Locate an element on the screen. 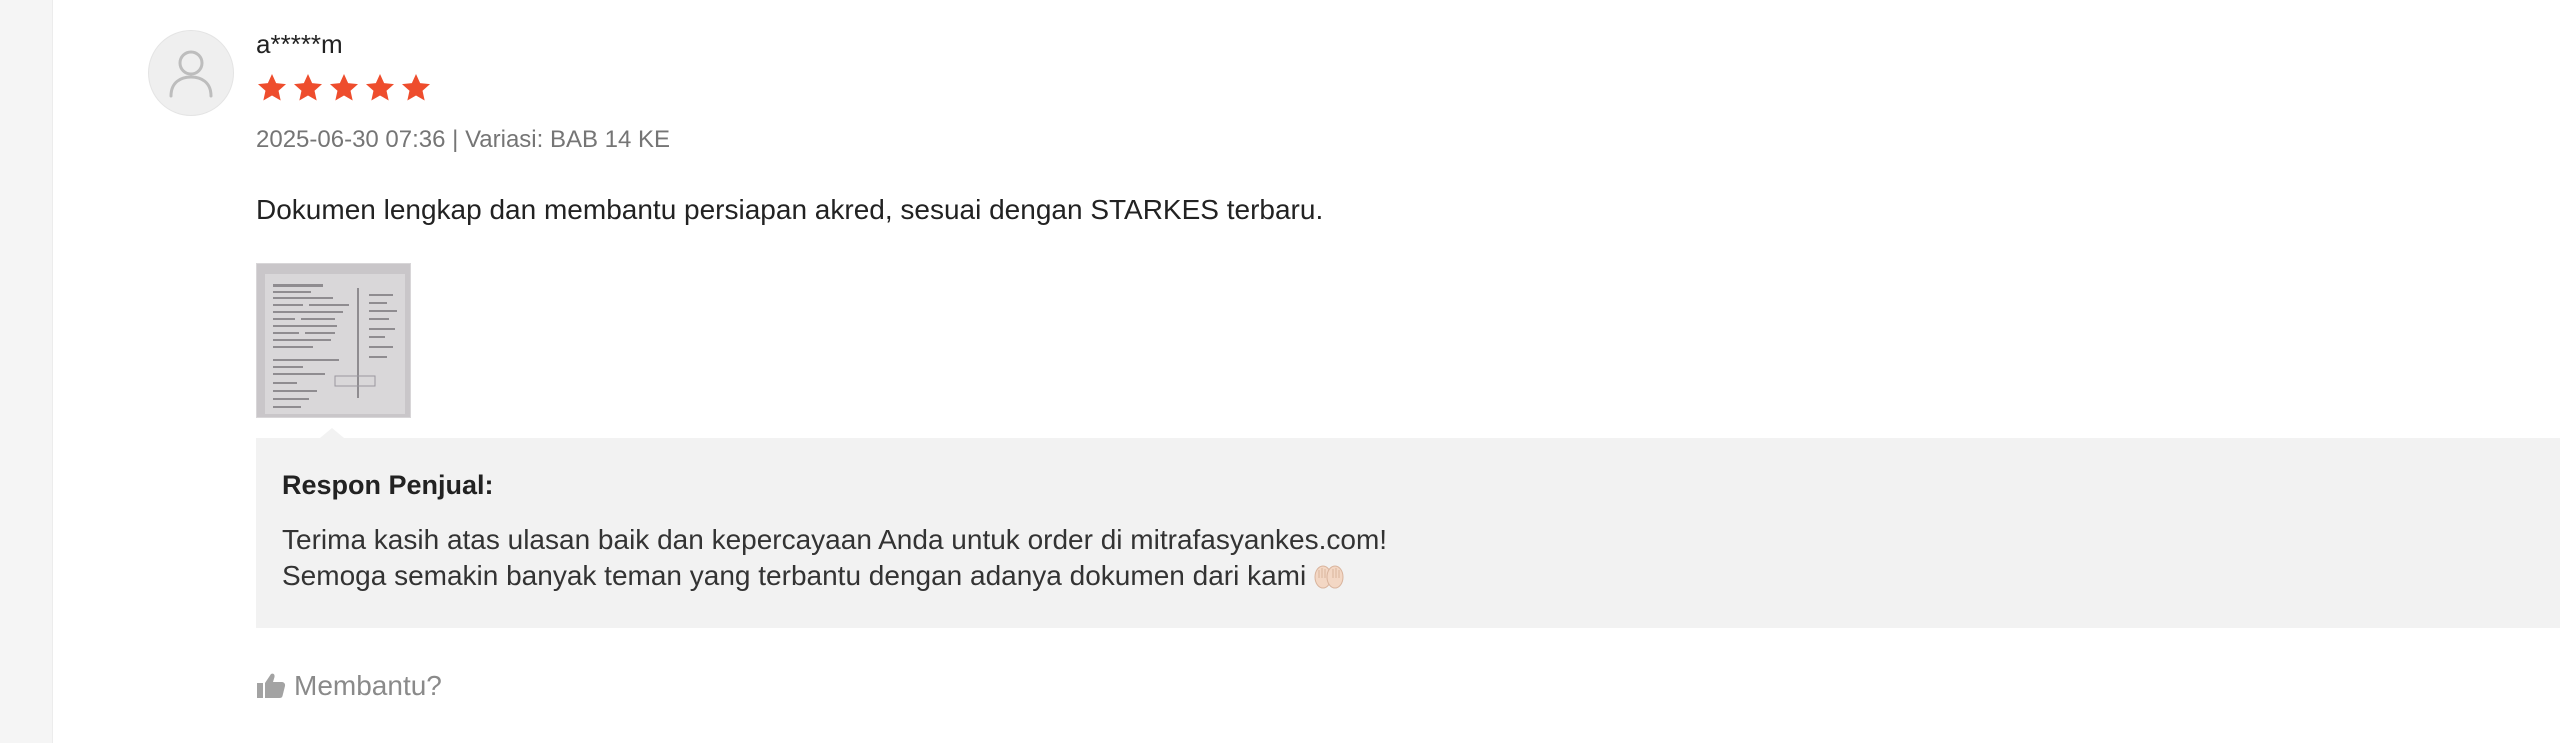  seller-response-title: Respon Penjual: is located at coordinates (388, 485).